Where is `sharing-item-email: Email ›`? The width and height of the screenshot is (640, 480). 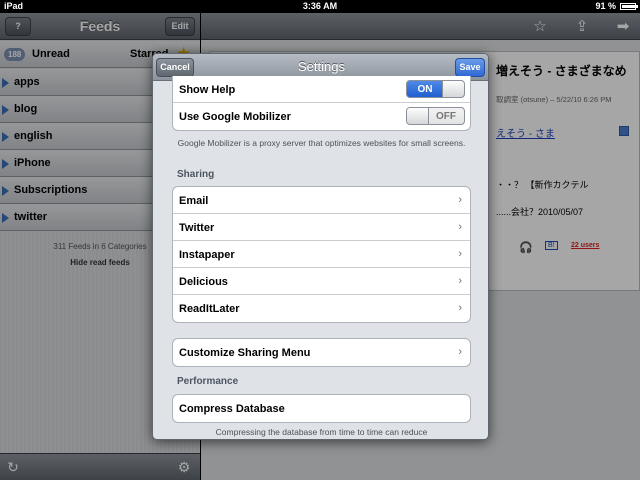 sharing-item-email: Email › is located at coordinates (321, 200).